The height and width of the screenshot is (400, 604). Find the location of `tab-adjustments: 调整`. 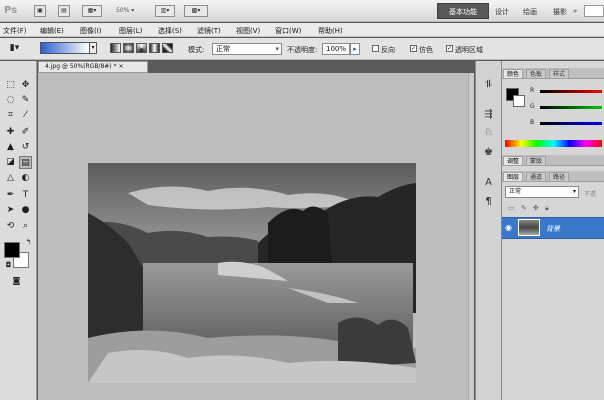

tab-adjustments: 调整 is located at coordinates (513, 161).